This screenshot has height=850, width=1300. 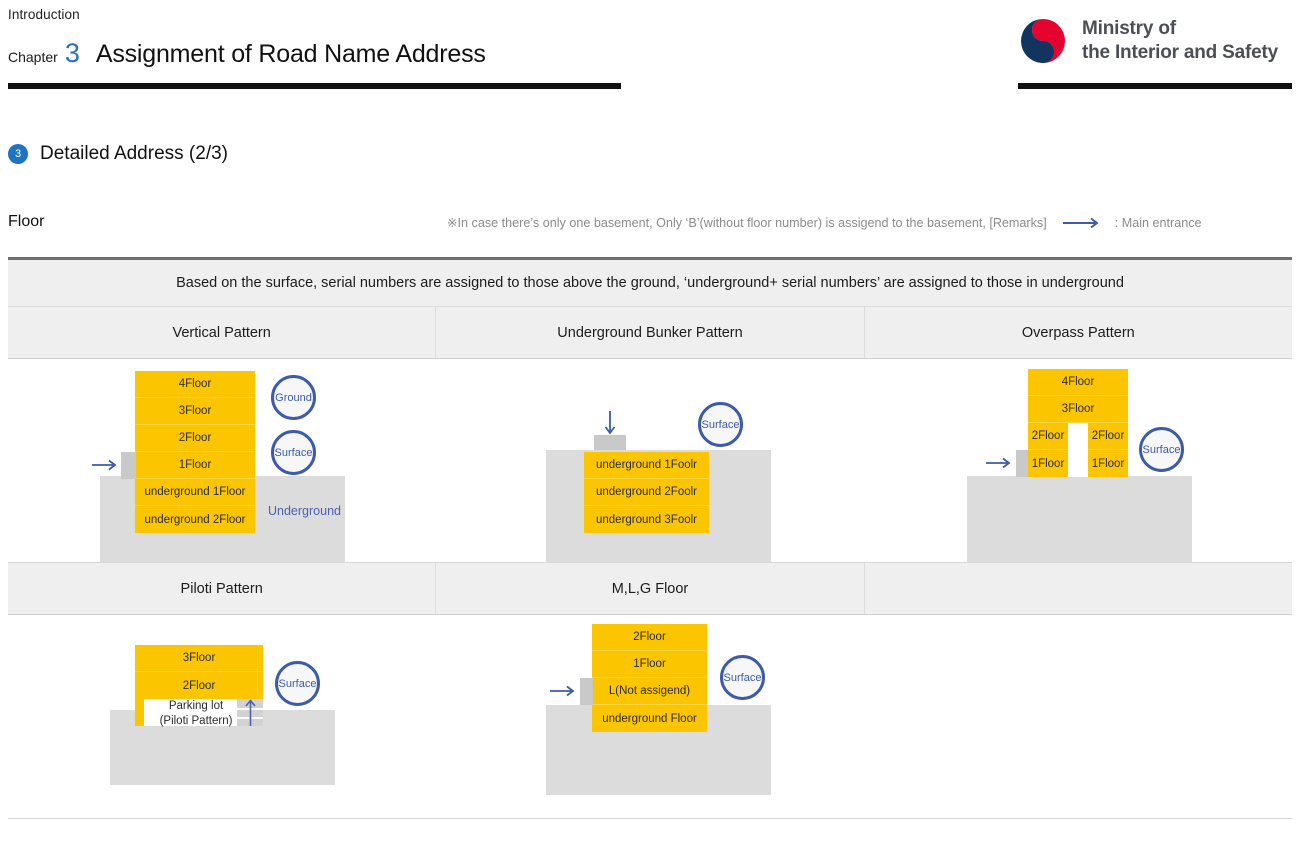 I want to click on parking-lot-label: Parking lot (Piloti Pattern), so click(x=196, y=714).